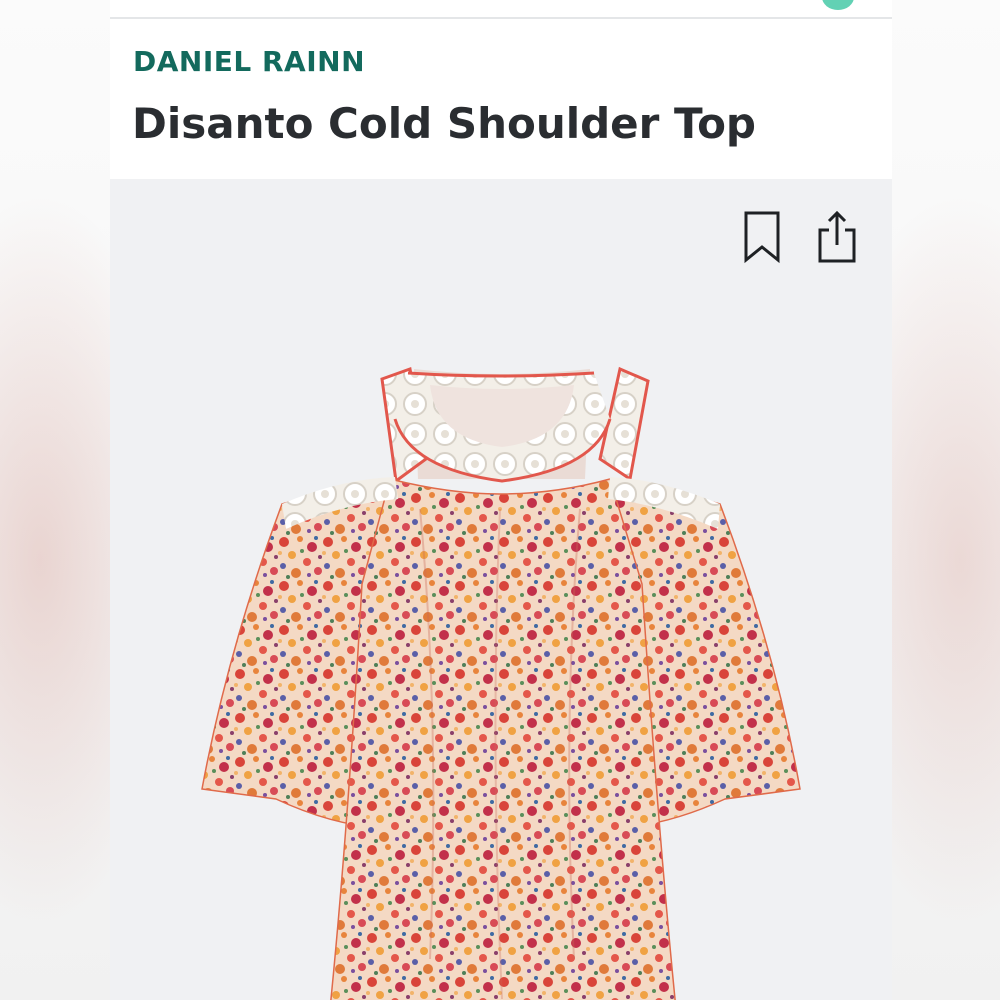 This screenshot has height=1000, width=1000. I want to click on brand-name: DANIEL RAINN, so click(249, 61).